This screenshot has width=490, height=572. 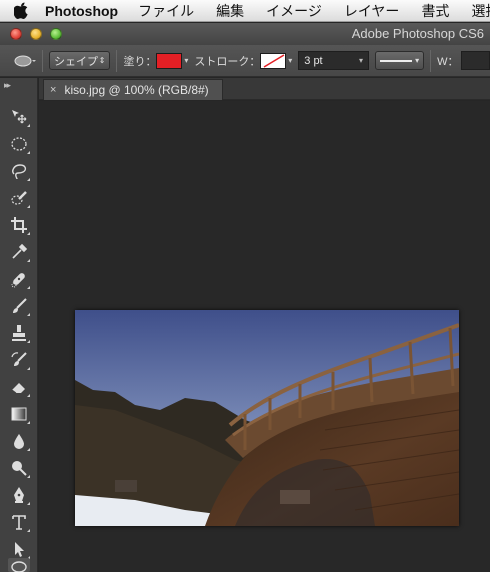 I want to click on shape-mode-dropdown: シェイプ ⇕, so click(x=80, y=60).